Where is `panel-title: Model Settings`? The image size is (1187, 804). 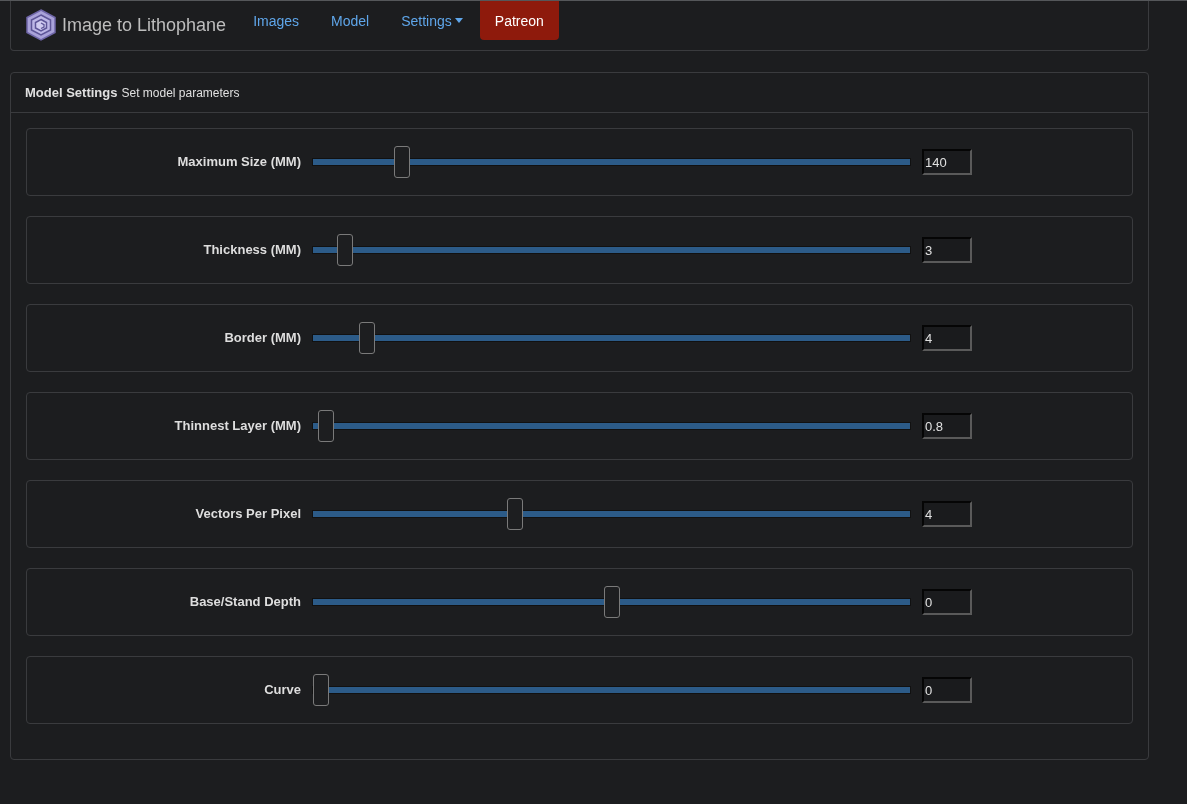 panel-title: Model Settings is located at coordinates (71, 92).